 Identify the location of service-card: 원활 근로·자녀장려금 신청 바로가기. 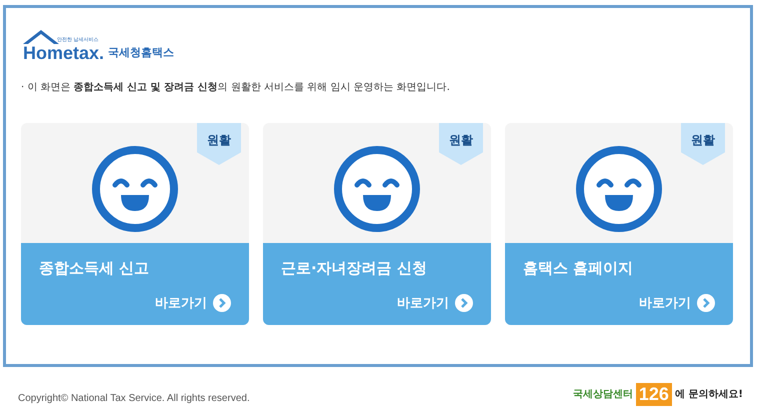
(377, 224).